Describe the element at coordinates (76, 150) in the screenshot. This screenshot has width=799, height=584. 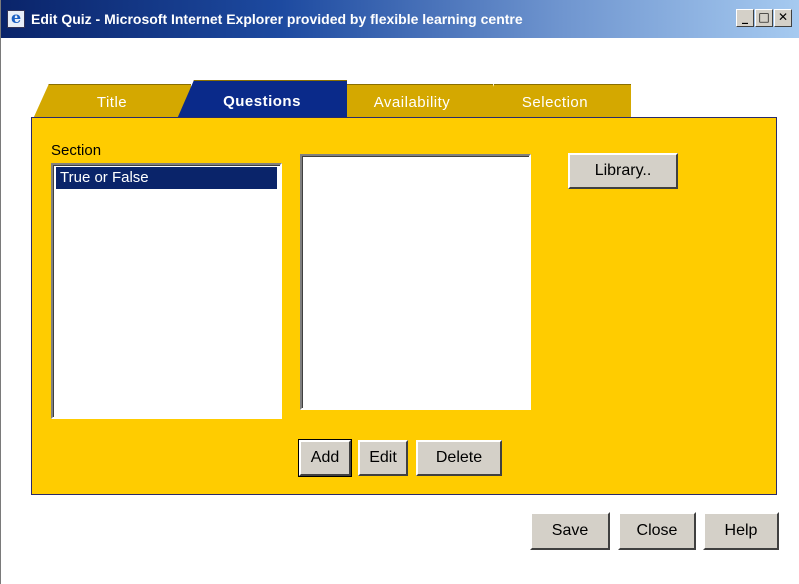
I see `section-label: Section` at that location.